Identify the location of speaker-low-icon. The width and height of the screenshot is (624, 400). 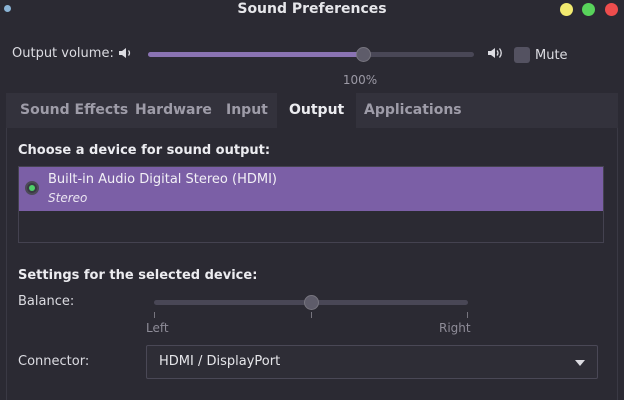
(125, 53).